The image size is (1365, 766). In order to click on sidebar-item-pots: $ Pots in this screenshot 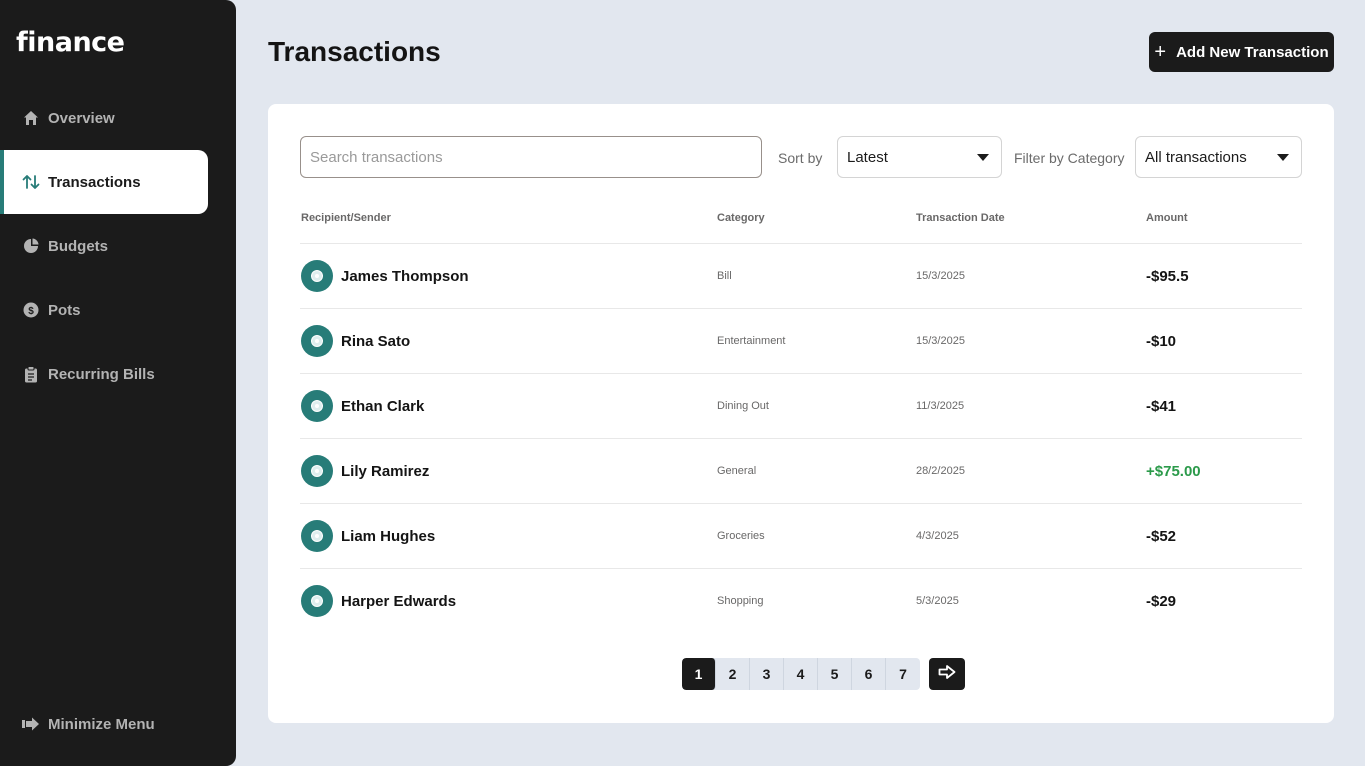, I will do `click(104, 310)`.